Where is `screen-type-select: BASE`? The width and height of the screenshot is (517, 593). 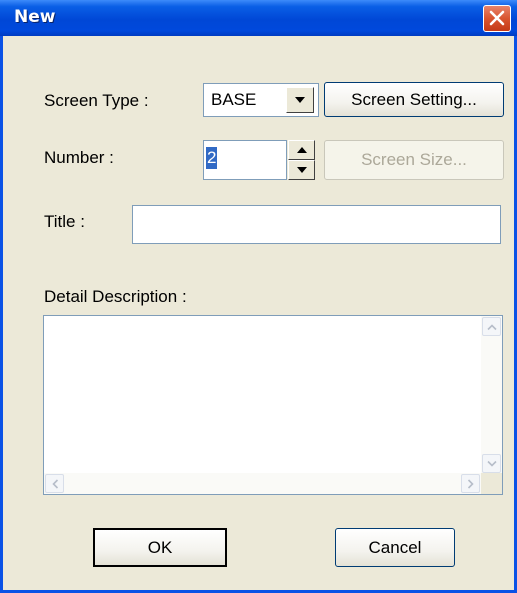 screen-type-select: BASE is located at coordinates (261, 100).